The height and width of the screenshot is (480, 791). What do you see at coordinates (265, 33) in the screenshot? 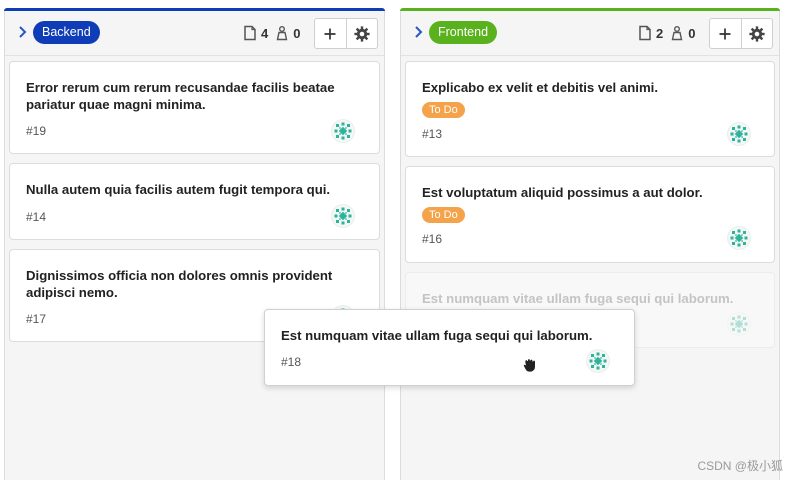
I see `issue-count: 4` at bounding box center [265, 33].